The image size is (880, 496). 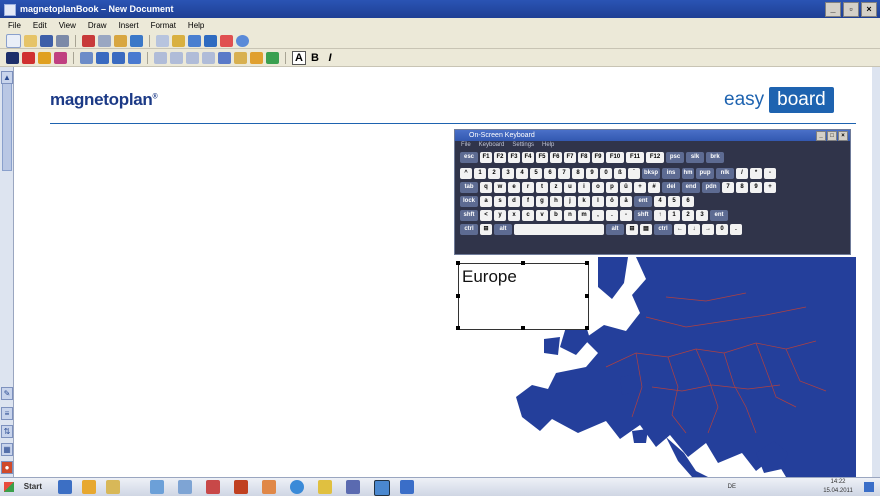 I want to click on menu-edit: Edit, so click(x=40, y=25).